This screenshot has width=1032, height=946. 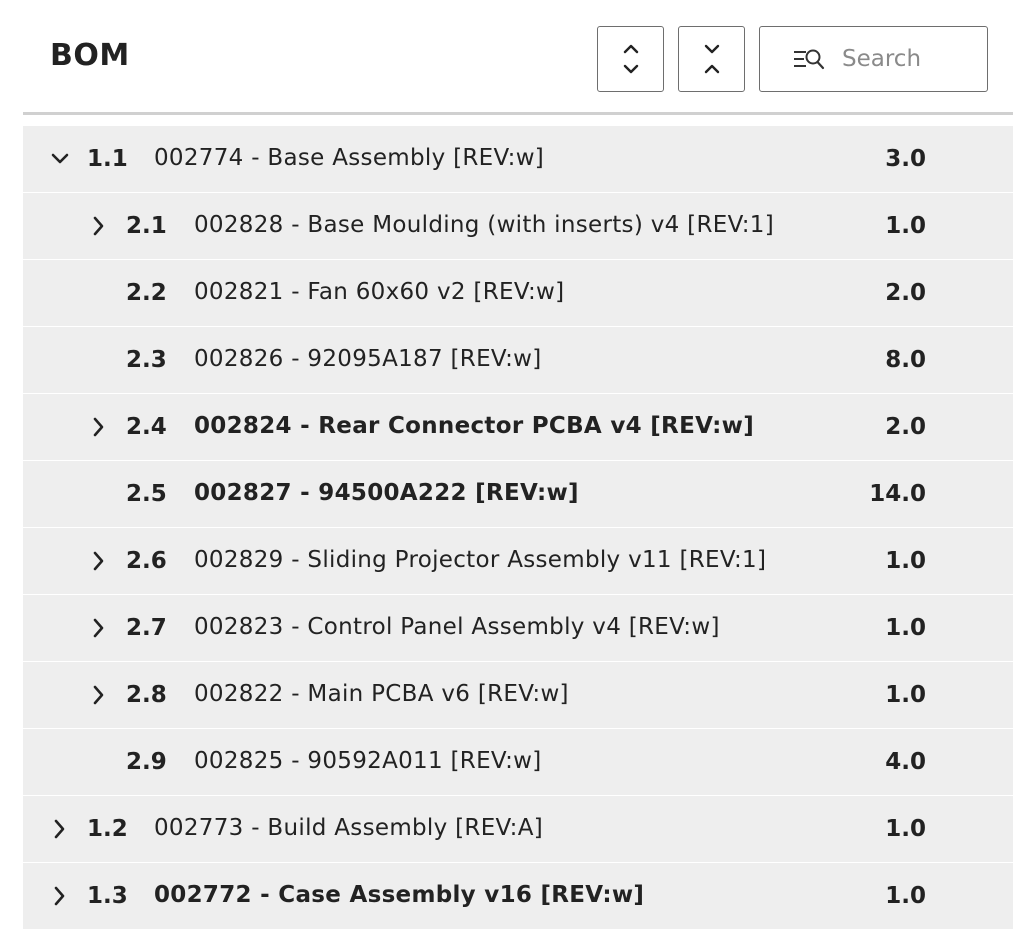 What do you see at coordinates (348, 828) in the screenshot?
I see `bom-item-label: 002773 - Build Assembly [REV:A]` at bounding box center [348, 828].